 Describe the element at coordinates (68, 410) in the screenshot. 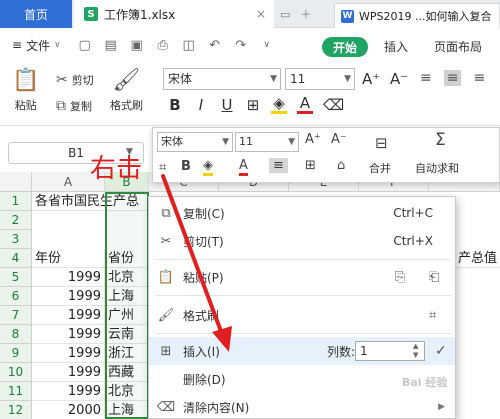

I see `cell-year: 2000` at that location.